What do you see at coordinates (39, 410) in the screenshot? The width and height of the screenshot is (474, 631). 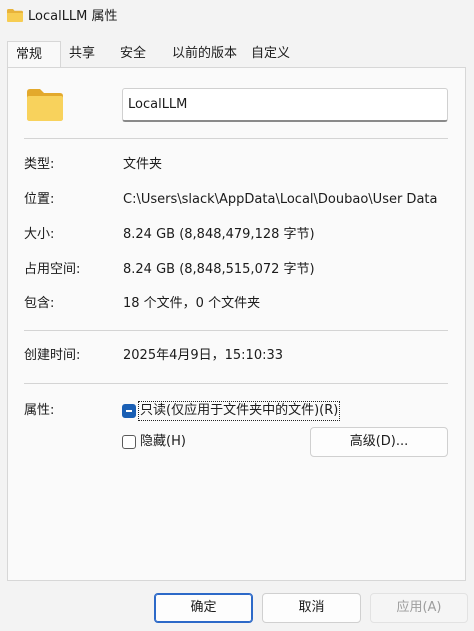 I see `attributes-label: 属性:` at bounding box center [39, 410].